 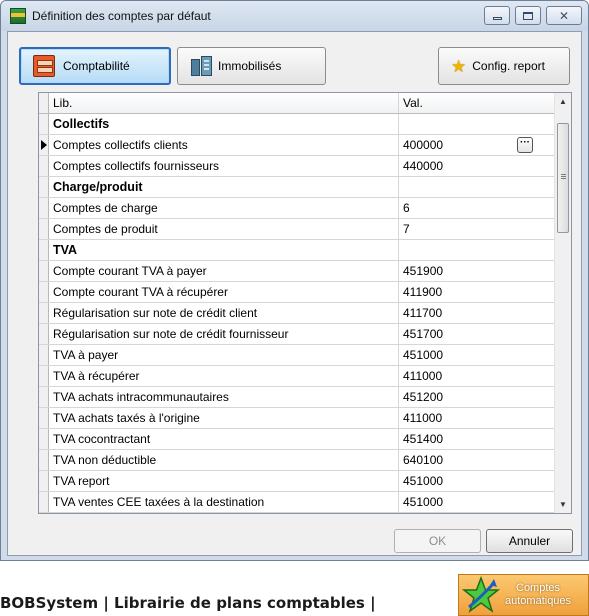 What do you see at coordinates (423, 460) in the screenshot?
I see `val-text: 640100` at bounding box center [423, 460].